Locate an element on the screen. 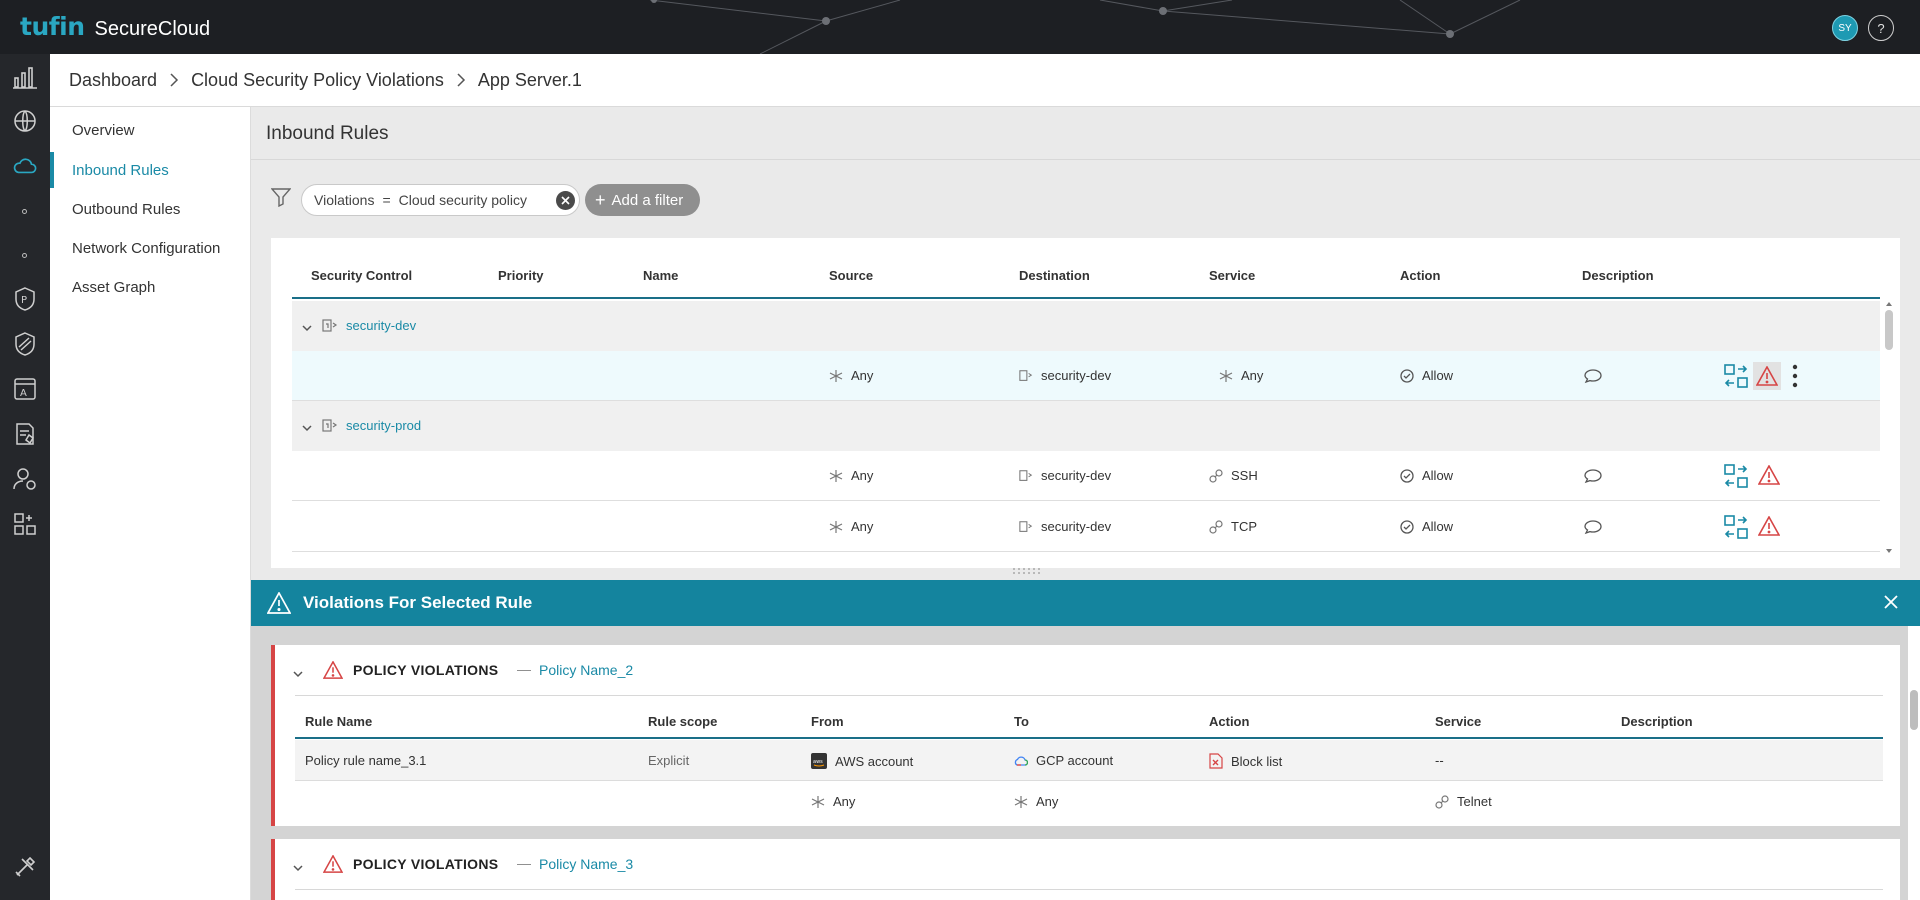 This screenshot has height=900, width=1920. clear-filter-icon is located at coordinates (565, 200).